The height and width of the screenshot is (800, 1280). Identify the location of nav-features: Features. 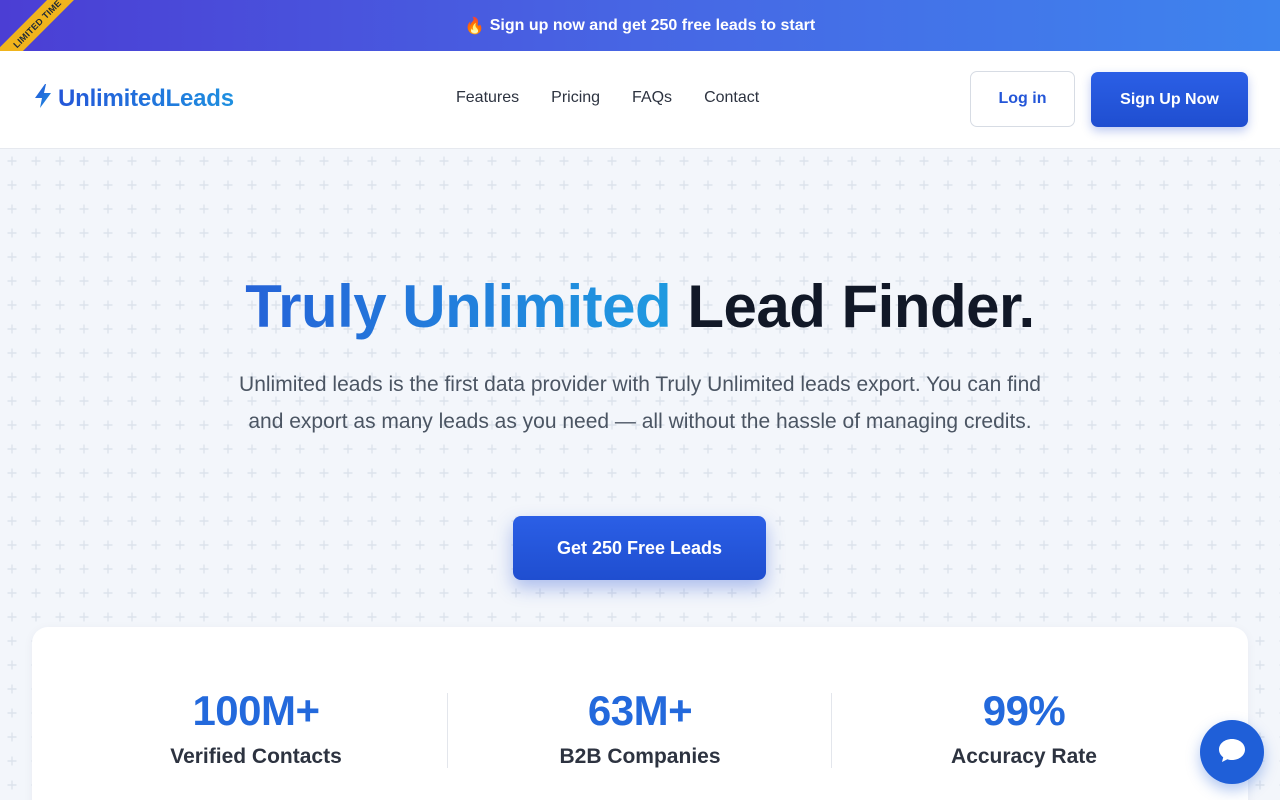
(487, 98).